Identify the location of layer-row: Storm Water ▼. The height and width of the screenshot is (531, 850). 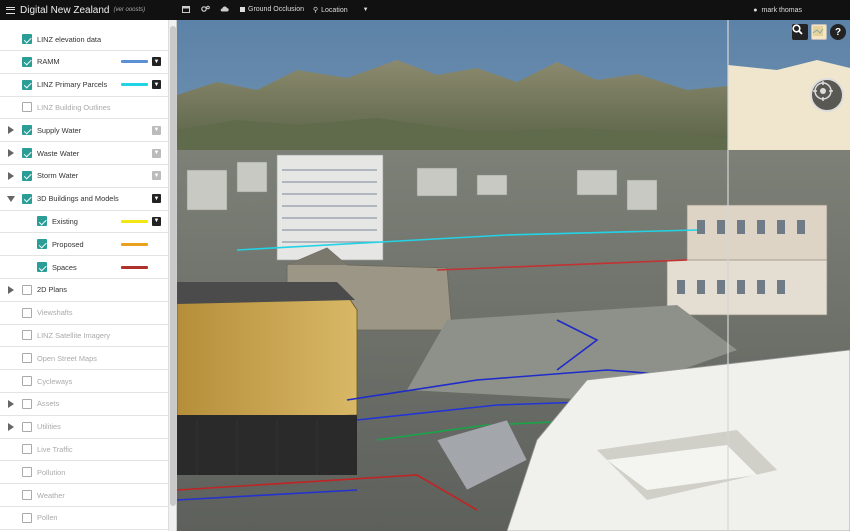
(84, 176).